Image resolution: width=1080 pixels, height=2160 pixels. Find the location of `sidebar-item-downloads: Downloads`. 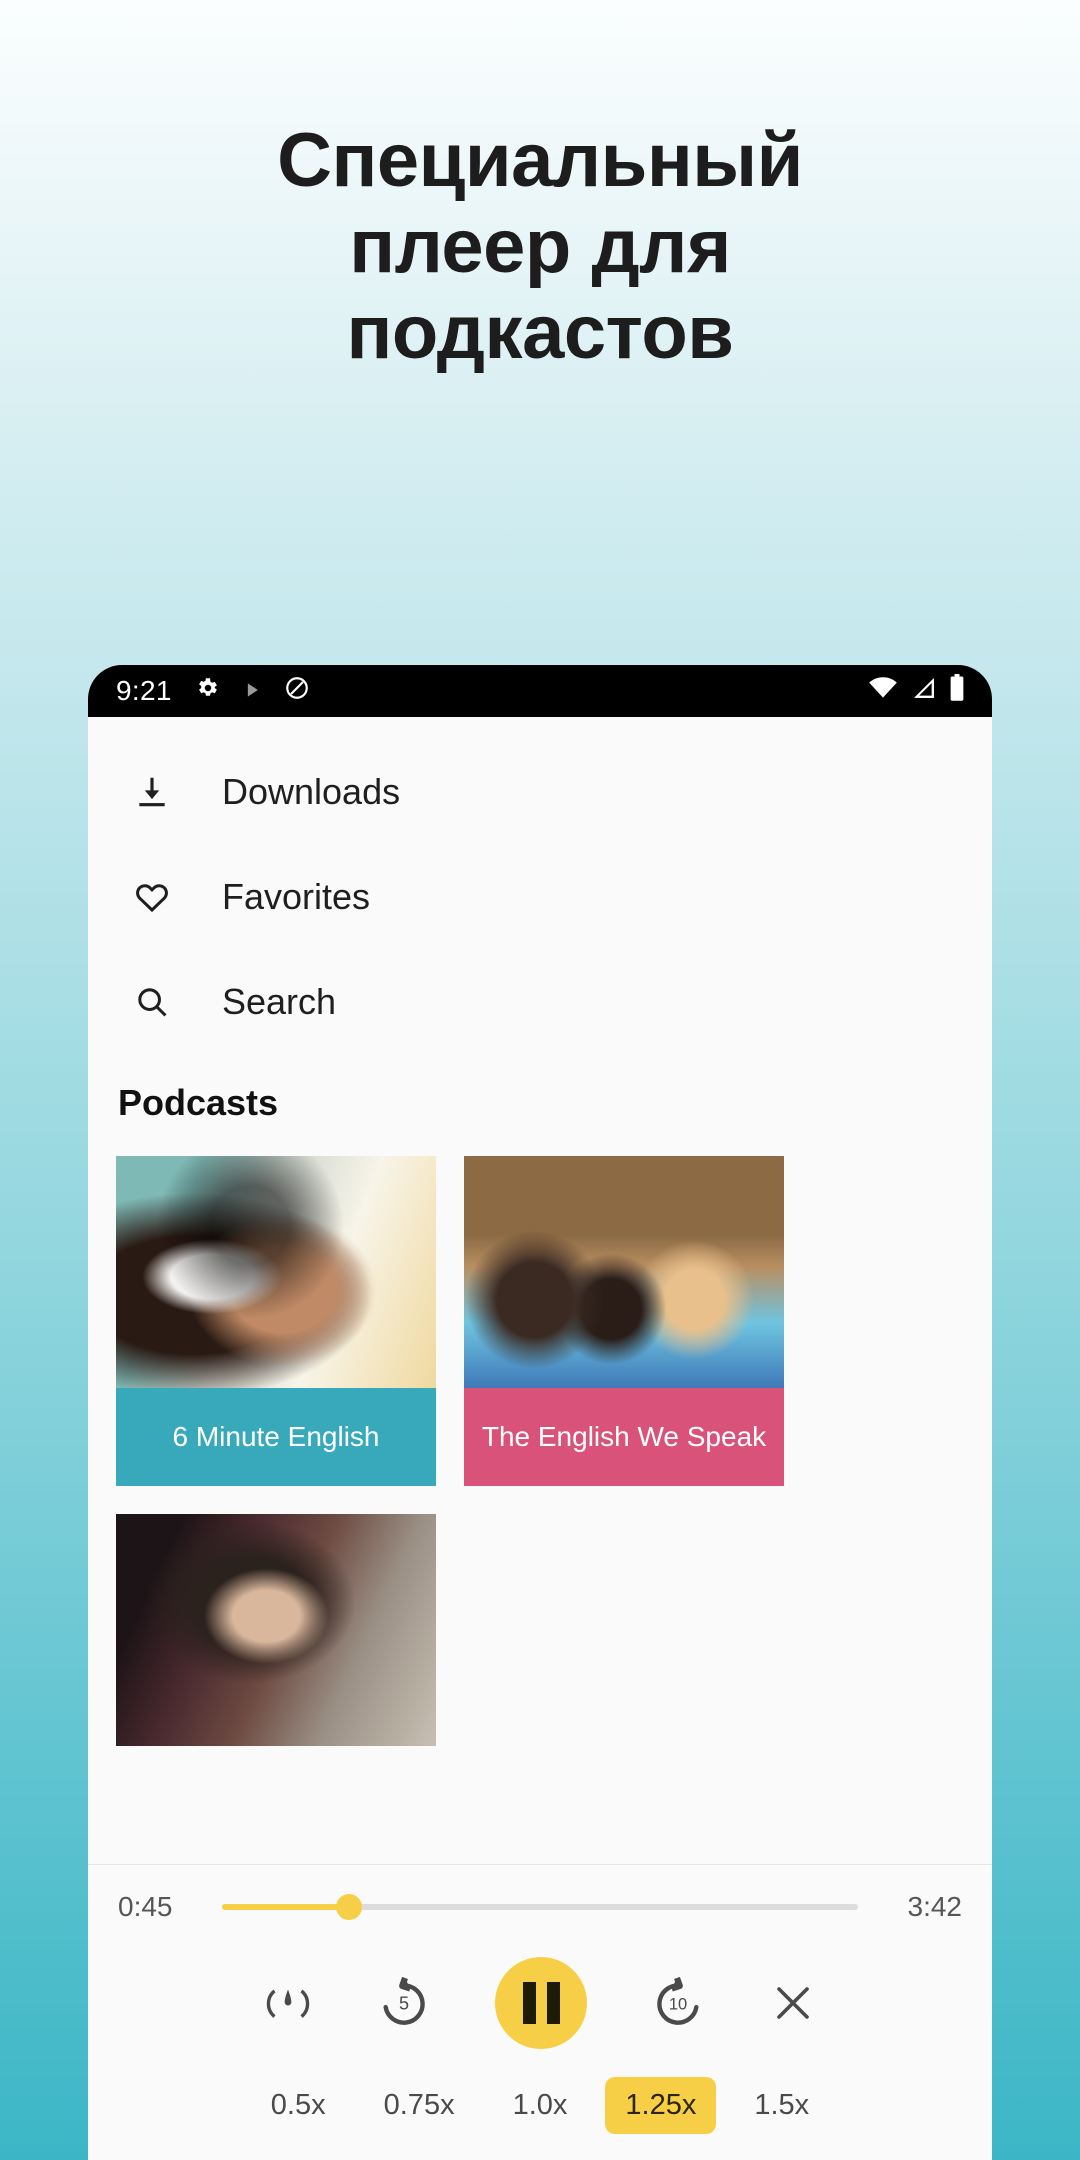

sidebar-item-downloads: Downloads is located at coordinates (540, 791).